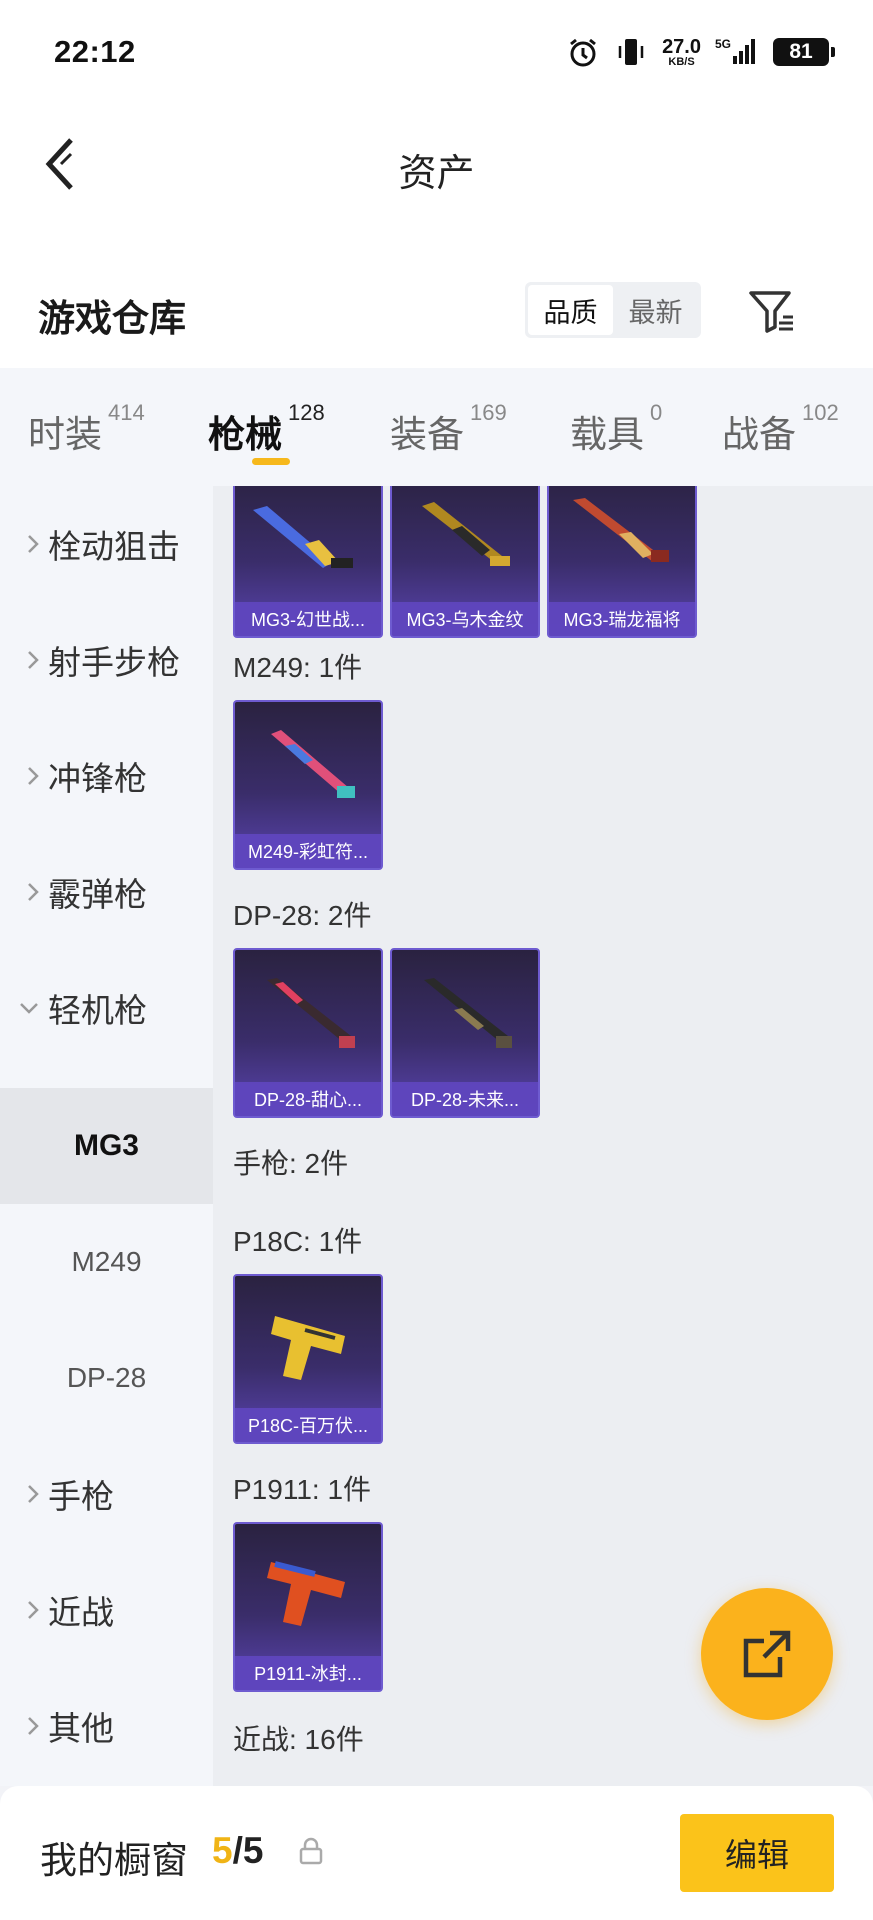  I want to click on network-speed: 27.0 KB/S, so click(681, 51).